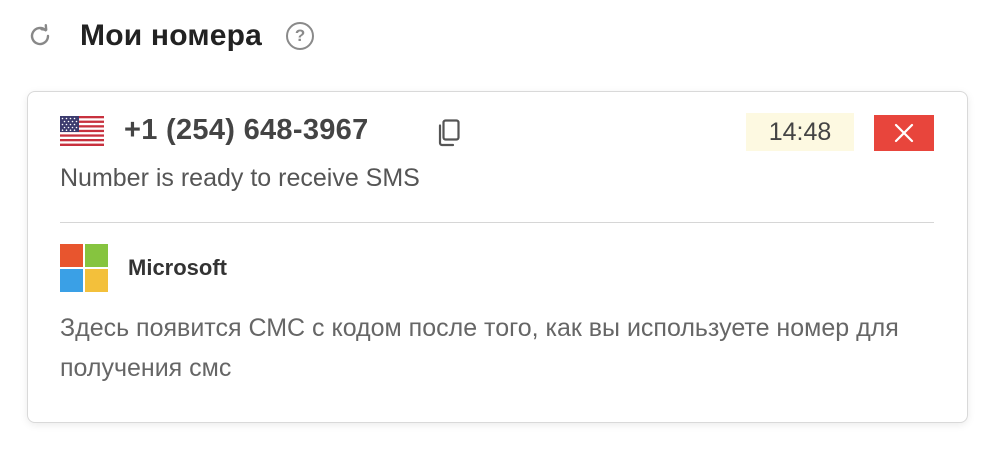  What do you see at coordinates (497, 222) in the screenshot?
I see `divider` at bounding box center [497, 222].